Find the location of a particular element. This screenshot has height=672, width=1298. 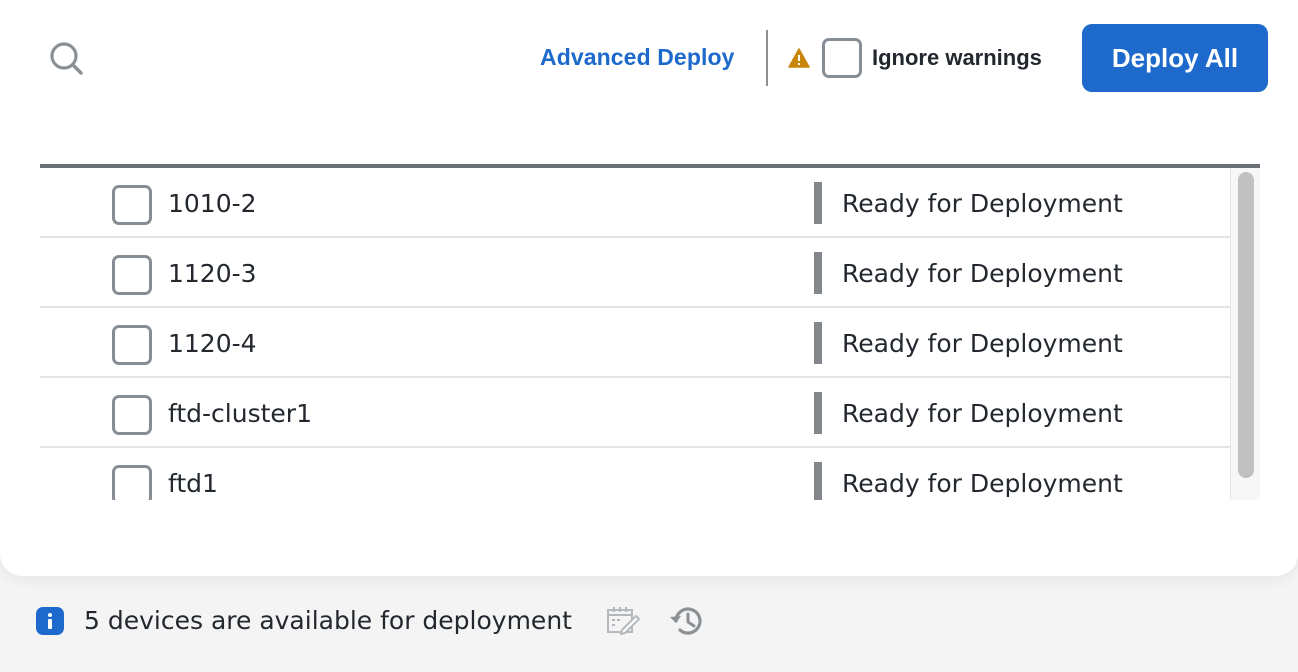

ignore-warnings-checkbox is located at coordinates (842, 58).